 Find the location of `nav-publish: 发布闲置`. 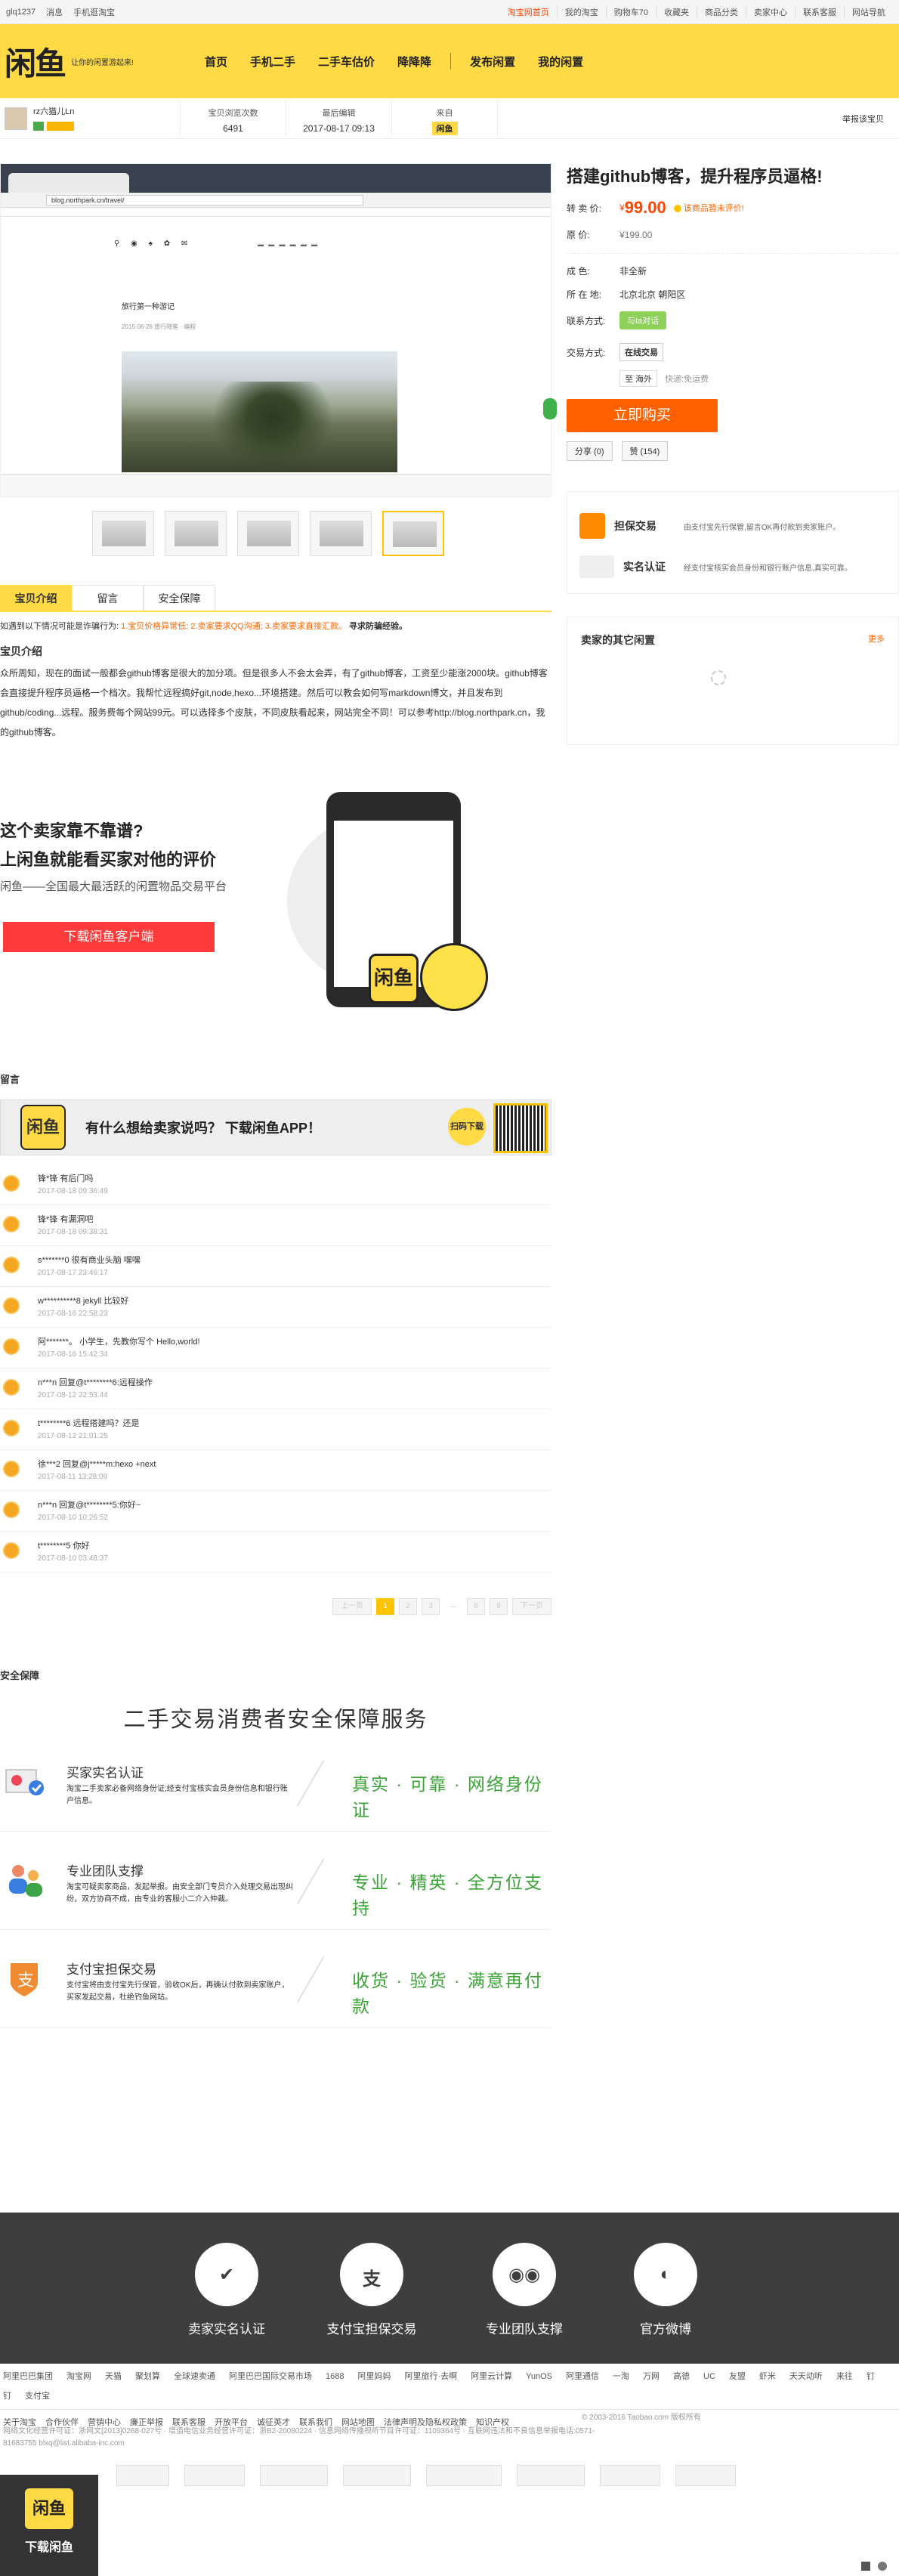

nav-publish: 发布闲置 is located at coordinates (493, 62).